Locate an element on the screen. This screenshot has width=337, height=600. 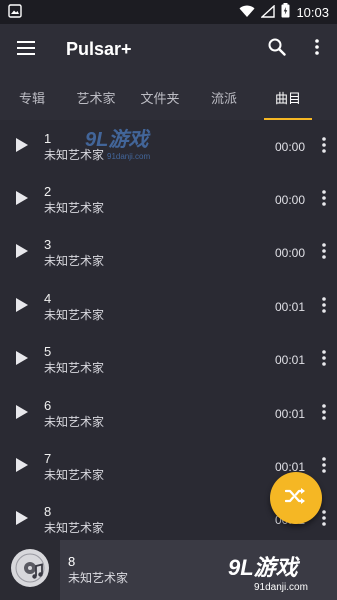
tab-genres: 流派 is located at coordinates (224, 97).